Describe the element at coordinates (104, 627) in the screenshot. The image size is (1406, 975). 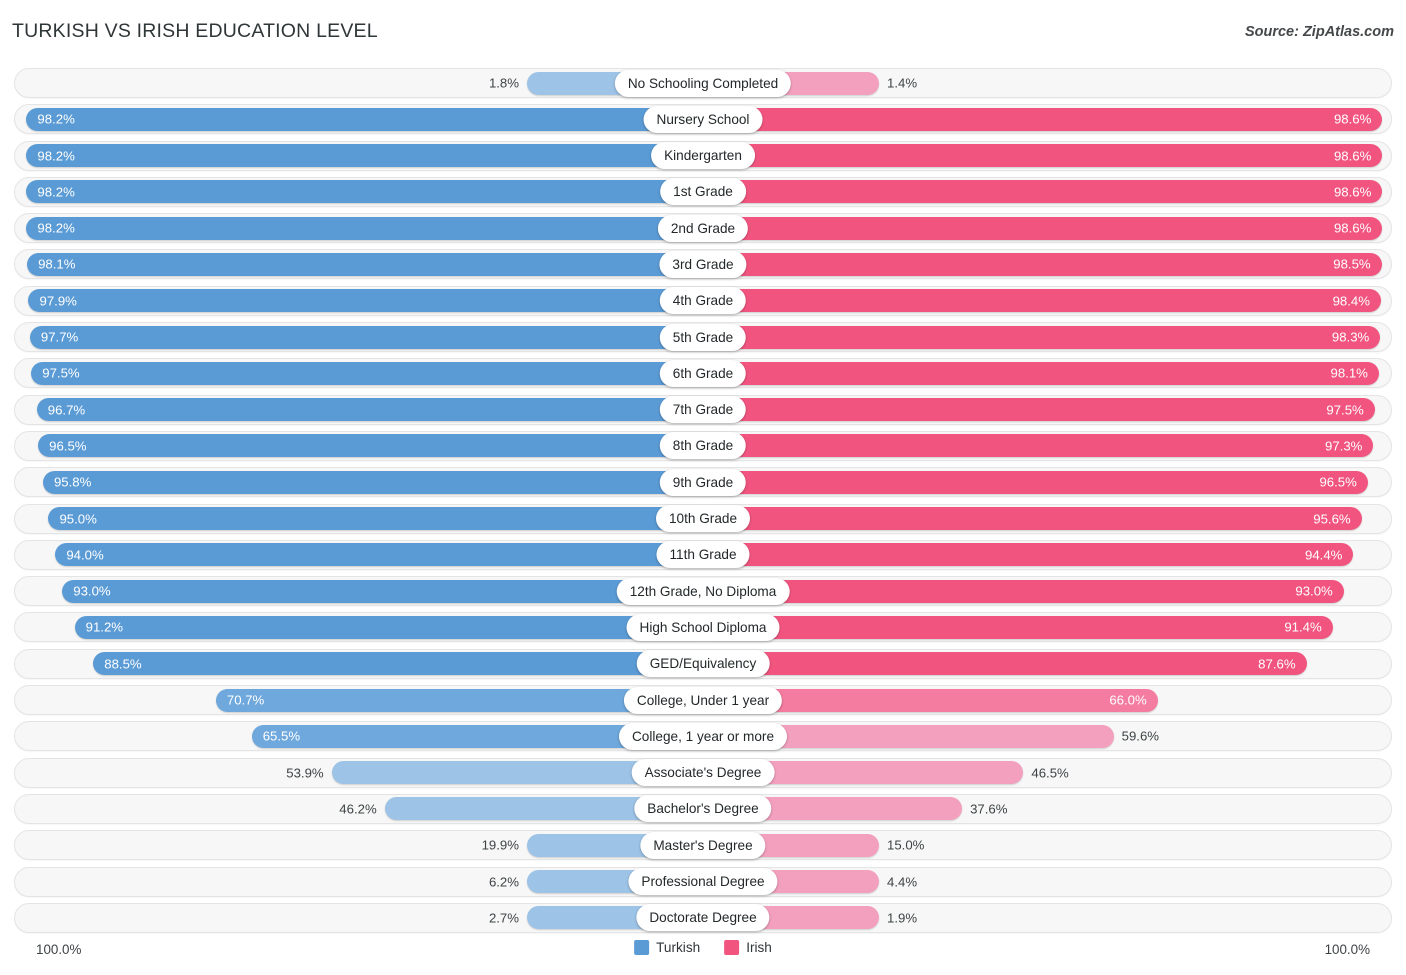
I see `value-label-turkish: 91.2%` at that location.